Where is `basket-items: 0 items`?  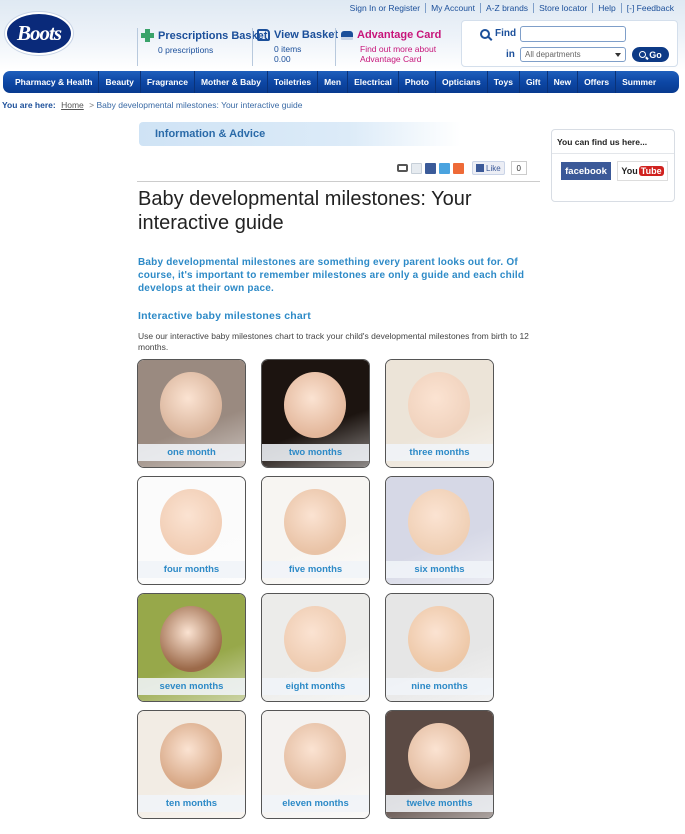 basket-items: 0 items is located at coordinates (288, 49).